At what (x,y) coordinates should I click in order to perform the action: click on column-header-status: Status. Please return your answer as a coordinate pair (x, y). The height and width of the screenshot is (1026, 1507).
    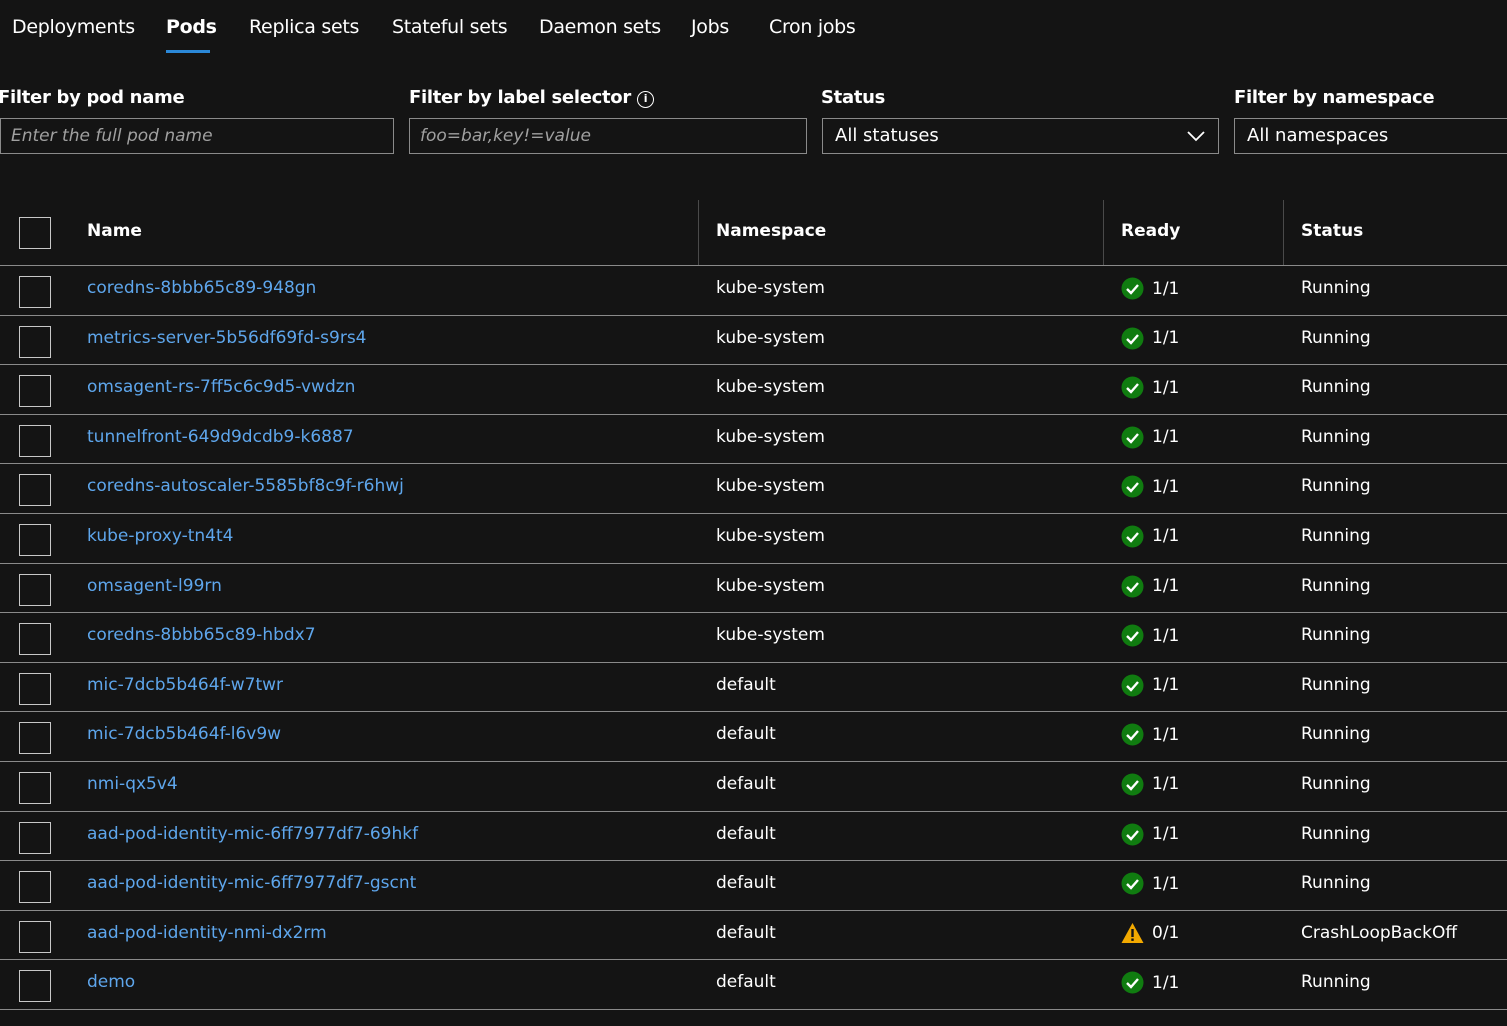
    Looking at the image, I should click on (1332, 231).